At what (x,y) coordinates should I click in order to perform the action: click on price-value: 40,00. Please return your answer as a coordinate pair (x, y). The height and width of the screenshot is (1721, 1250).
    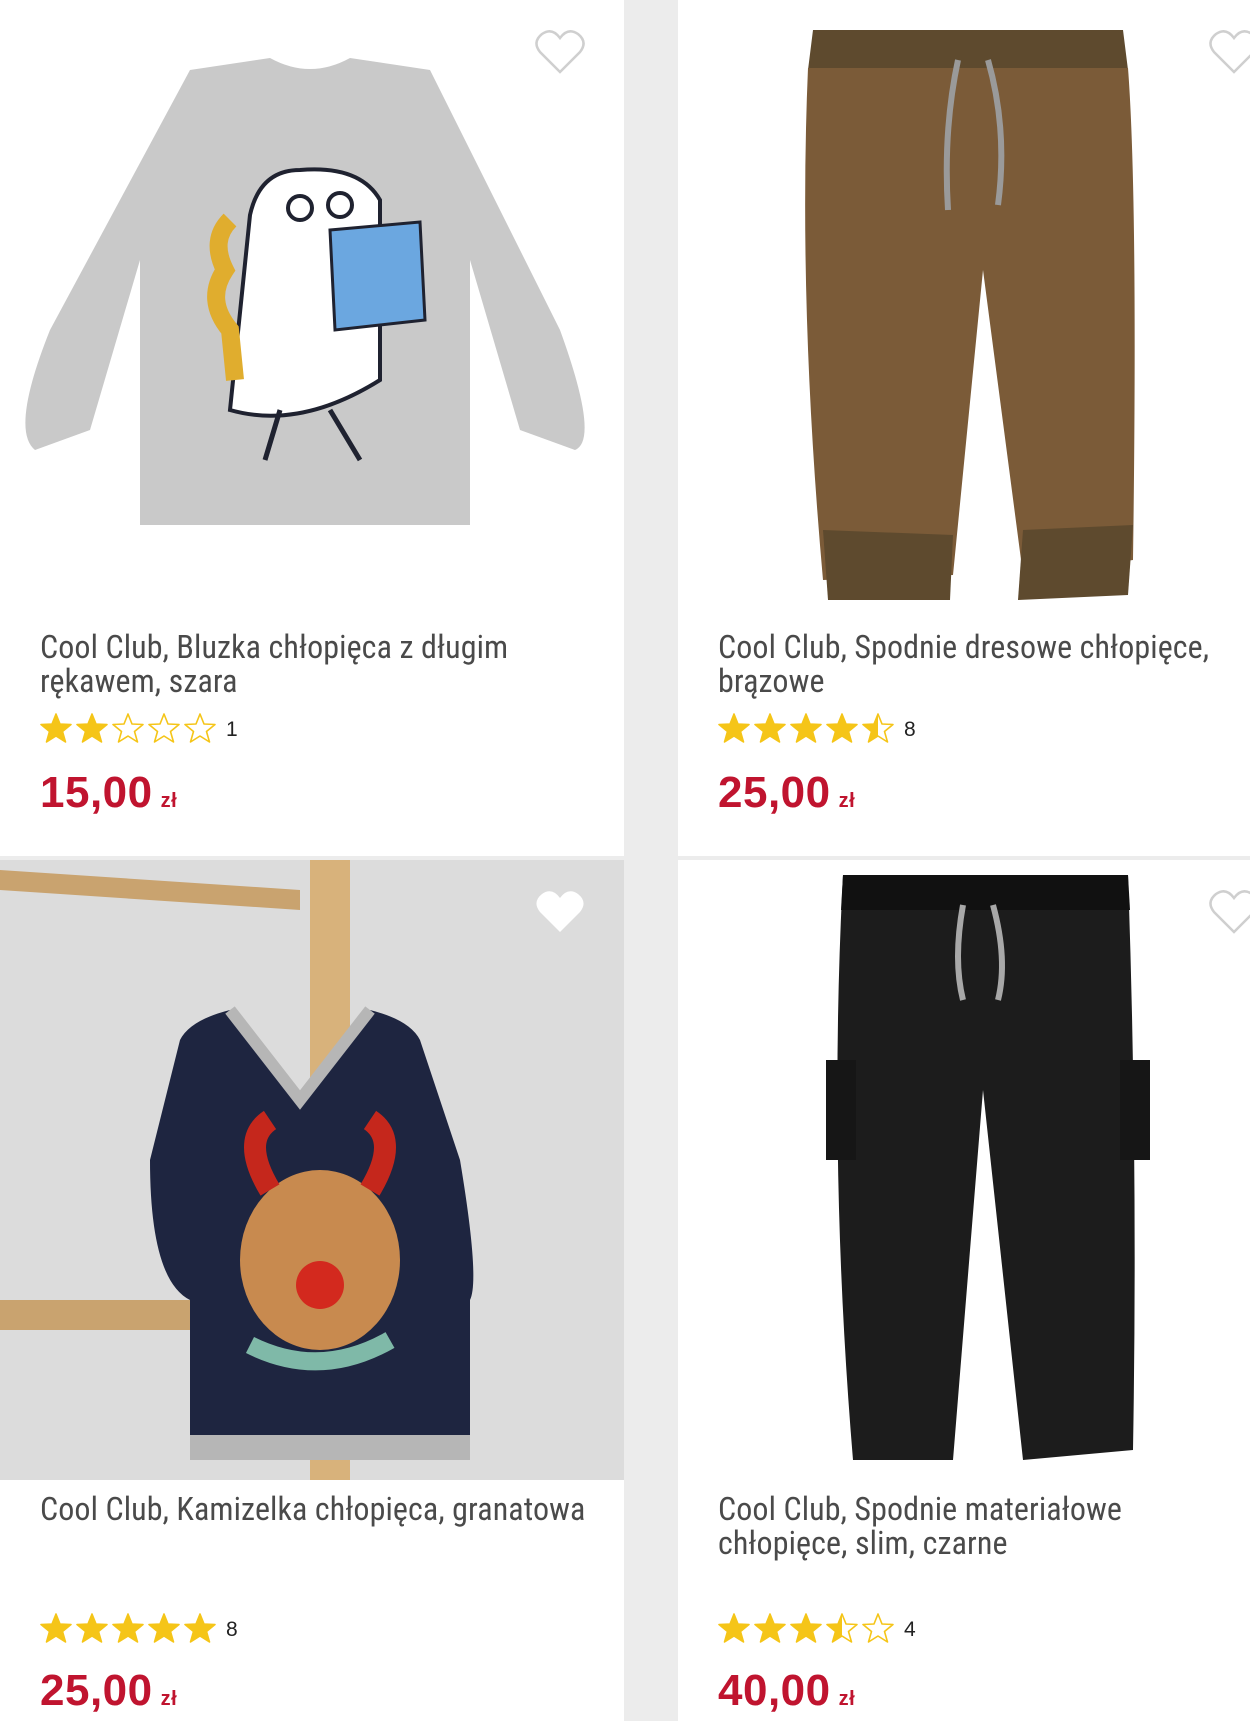
    Looking at the image, I should click on (774, 1690).